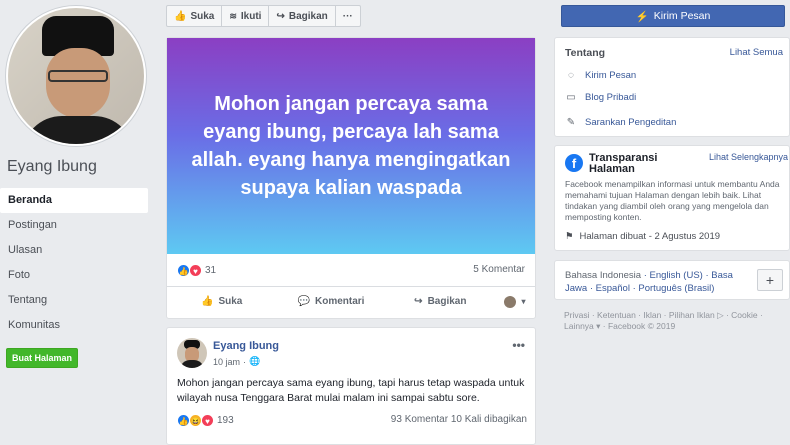 The width and height of the screenshot is (790, 445). I want to click on sidebar-item-postingan: Postingan, so click(74, 225).